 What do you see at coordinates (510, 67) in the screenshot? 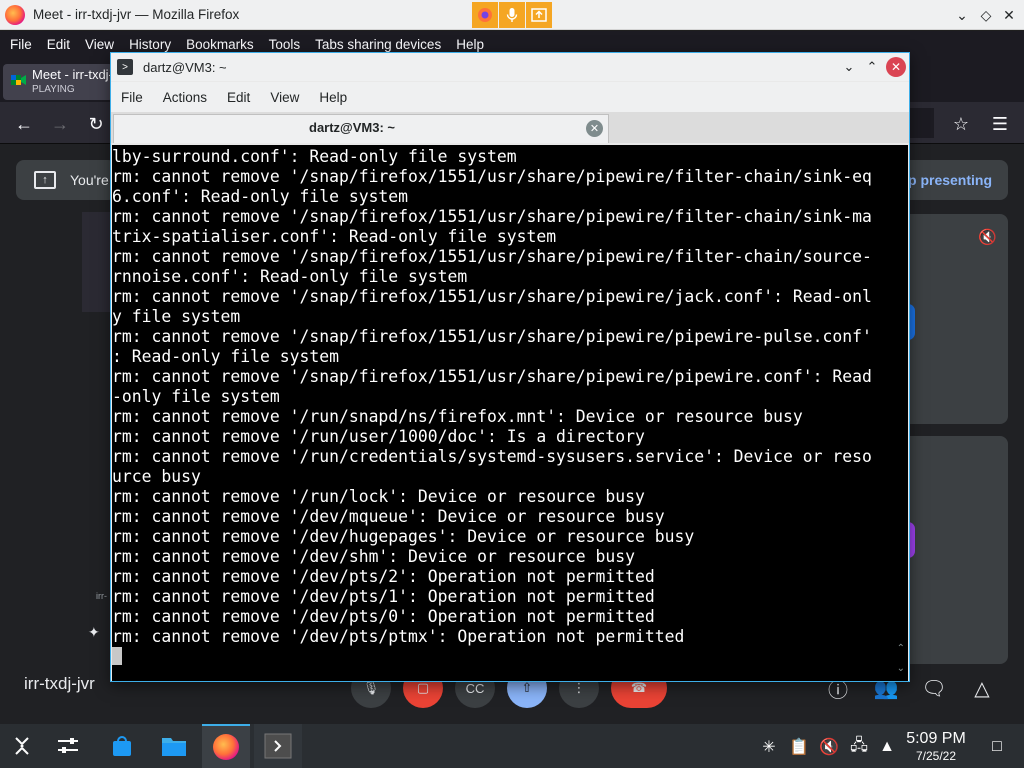
I see `terminal-titlebar: > dartz@VM3: ~` at bounding box center [510, 67].